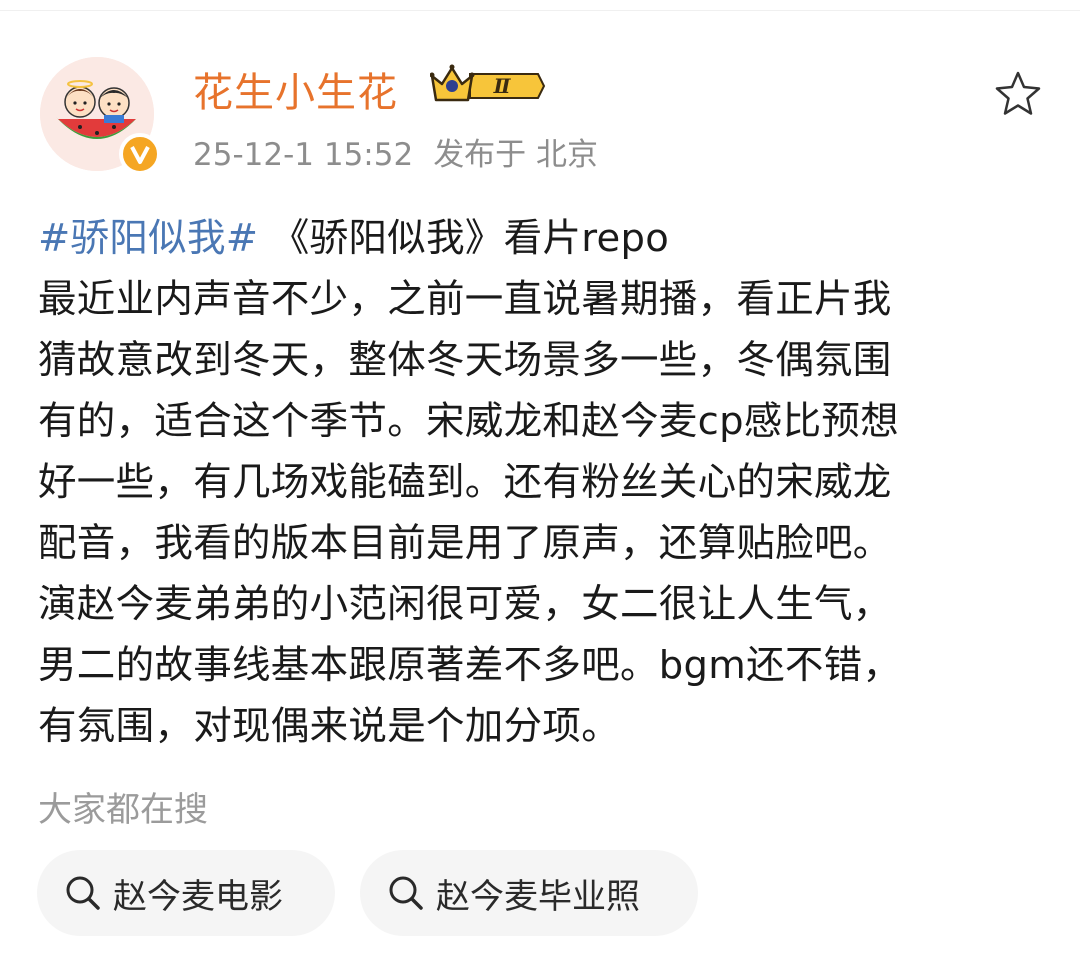 This screenshot has height=957, width=1080. I want to click on content-line: 最近业内声音不少，之前一直说暑期播，看正片我, so click(465, 299).